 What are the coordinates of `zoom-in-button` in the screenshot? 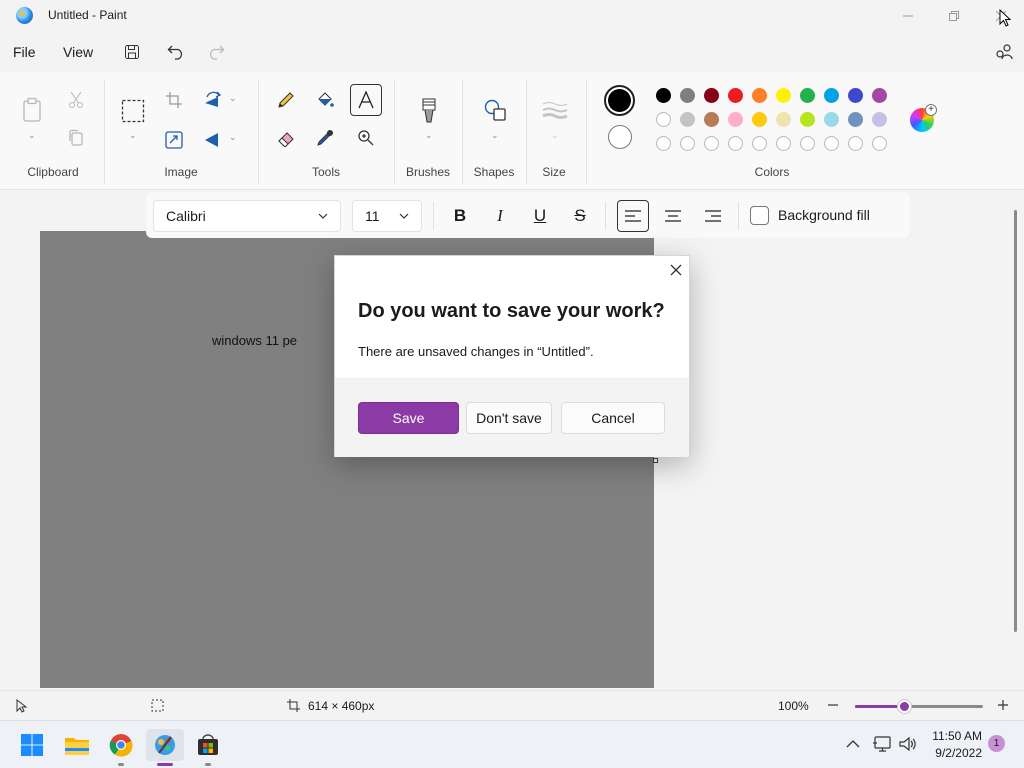 It's located at (1003, 705).